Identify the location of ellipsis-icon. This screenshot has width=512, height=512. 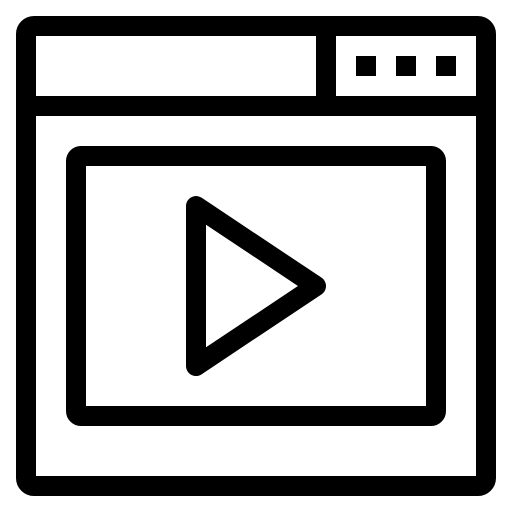
(406, 66).